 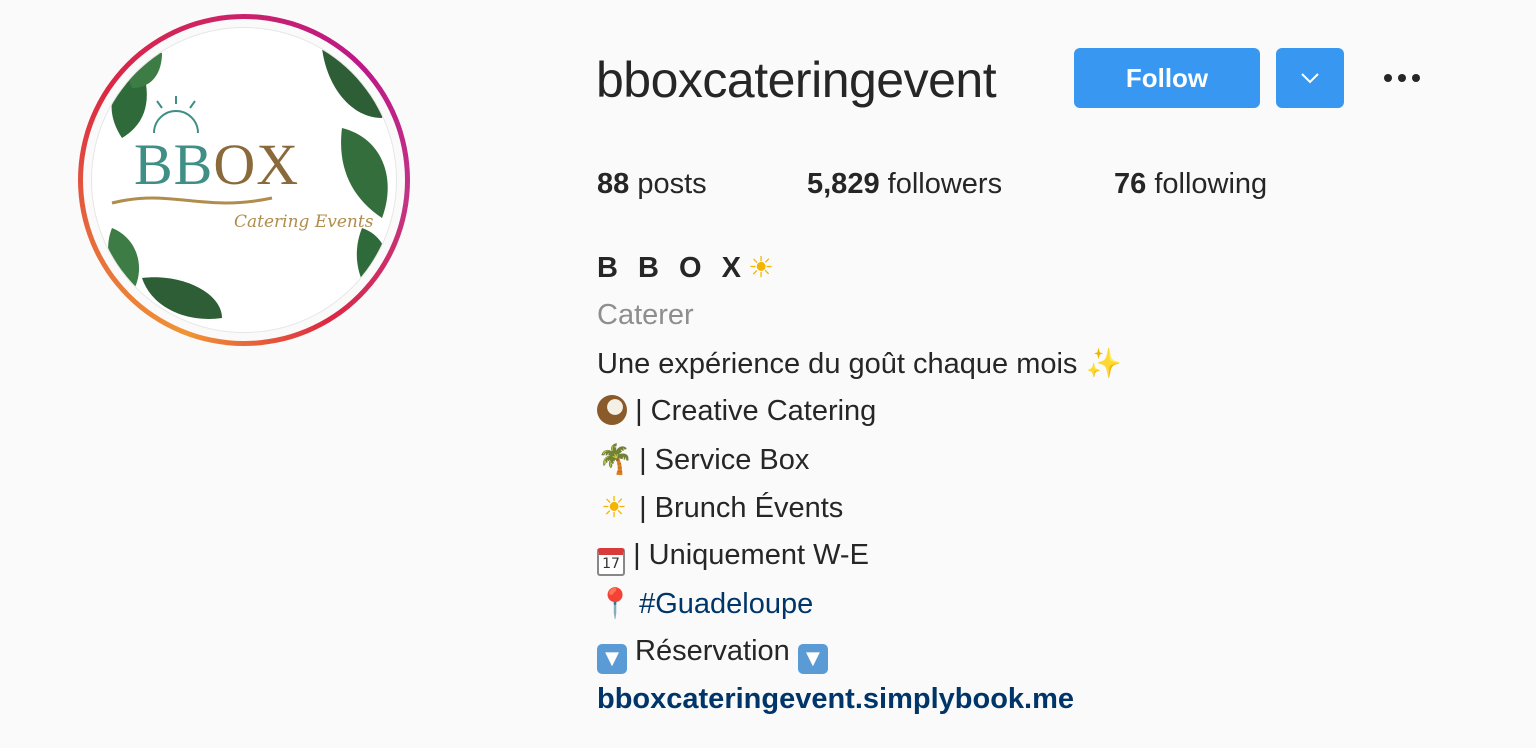 What do you see at coordinates (726, 604) in the screenshot?
I see `hashtag-link: #Guadeloupe` at bounding box center [726, 604].